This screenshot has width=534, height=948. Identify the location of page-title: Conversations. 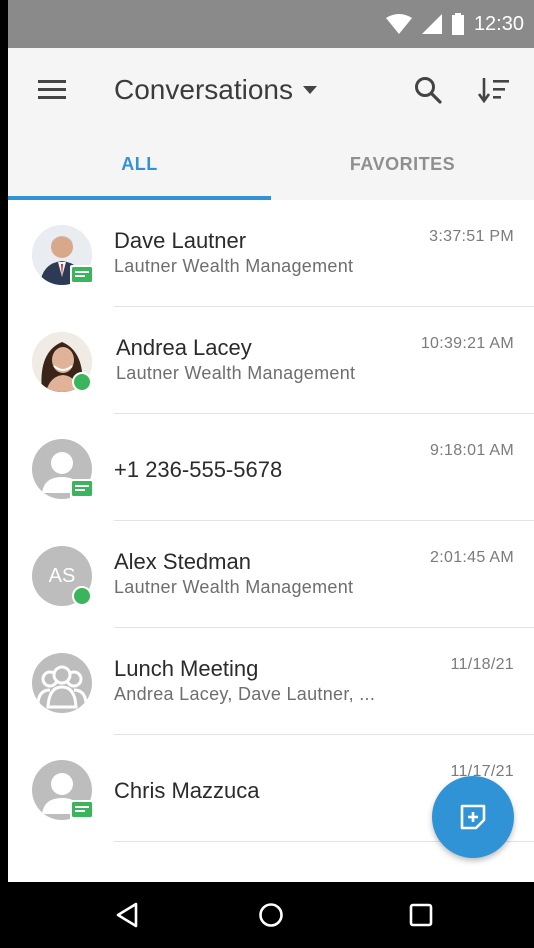
(203, 89).